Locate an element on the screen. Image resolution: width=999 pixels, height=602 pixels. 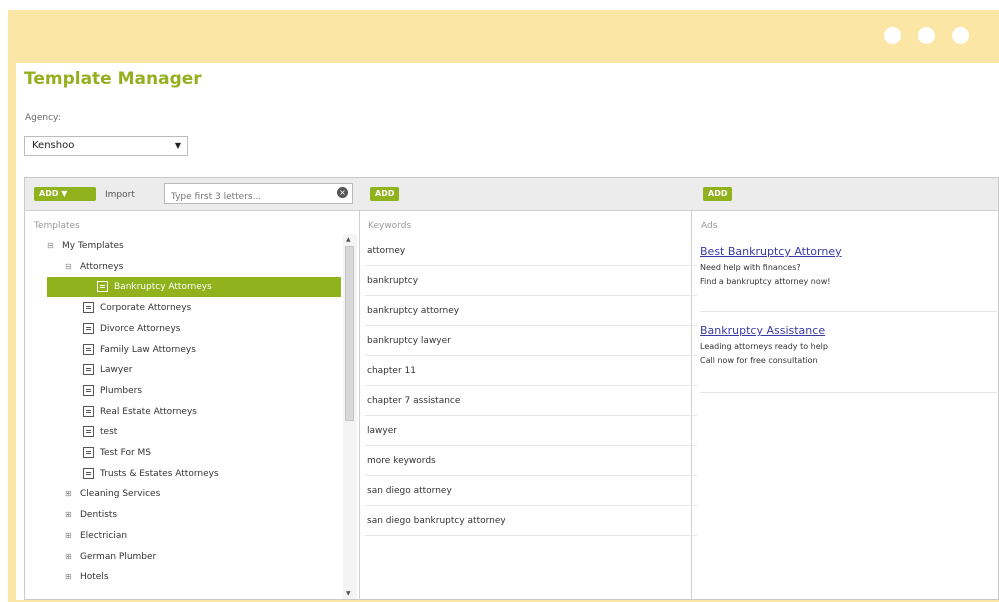
tree-folder: ⊞ Cleaning Services is located at coordinates (112, 494).